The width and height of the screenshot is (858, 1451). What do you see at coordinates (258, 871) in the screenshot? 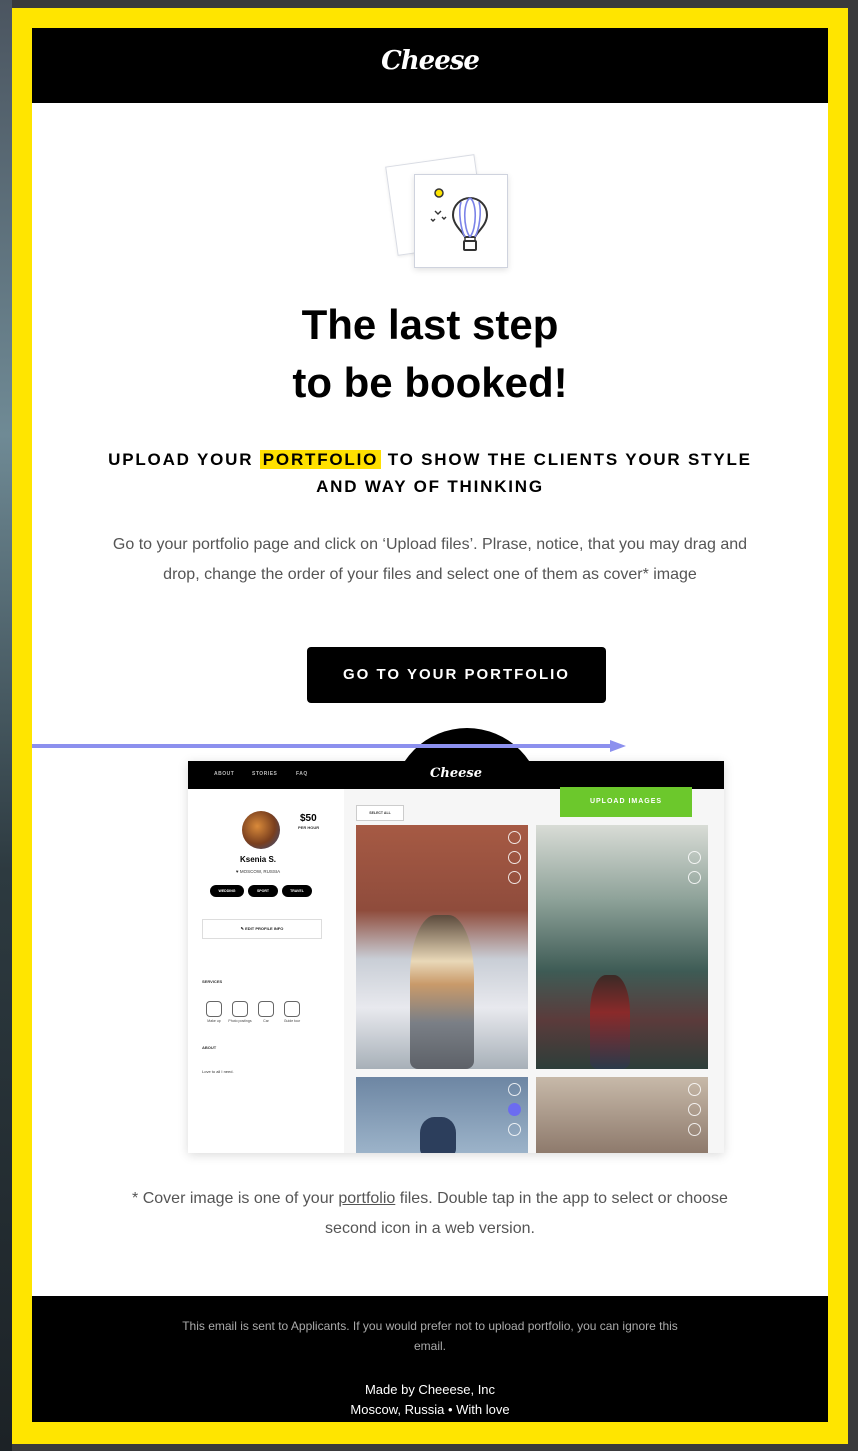
I see `profile-location: ♥ MOSCOW, RUSSIA` at bounding box center [258, 871].